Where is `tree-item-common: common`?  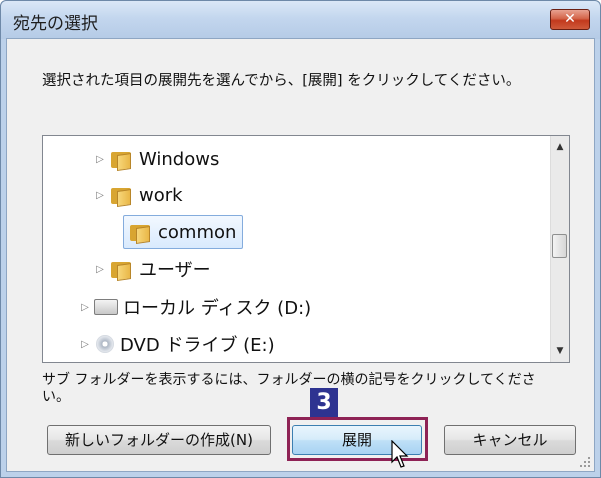
tree-item-common: common is located at coordinates (183, 232).